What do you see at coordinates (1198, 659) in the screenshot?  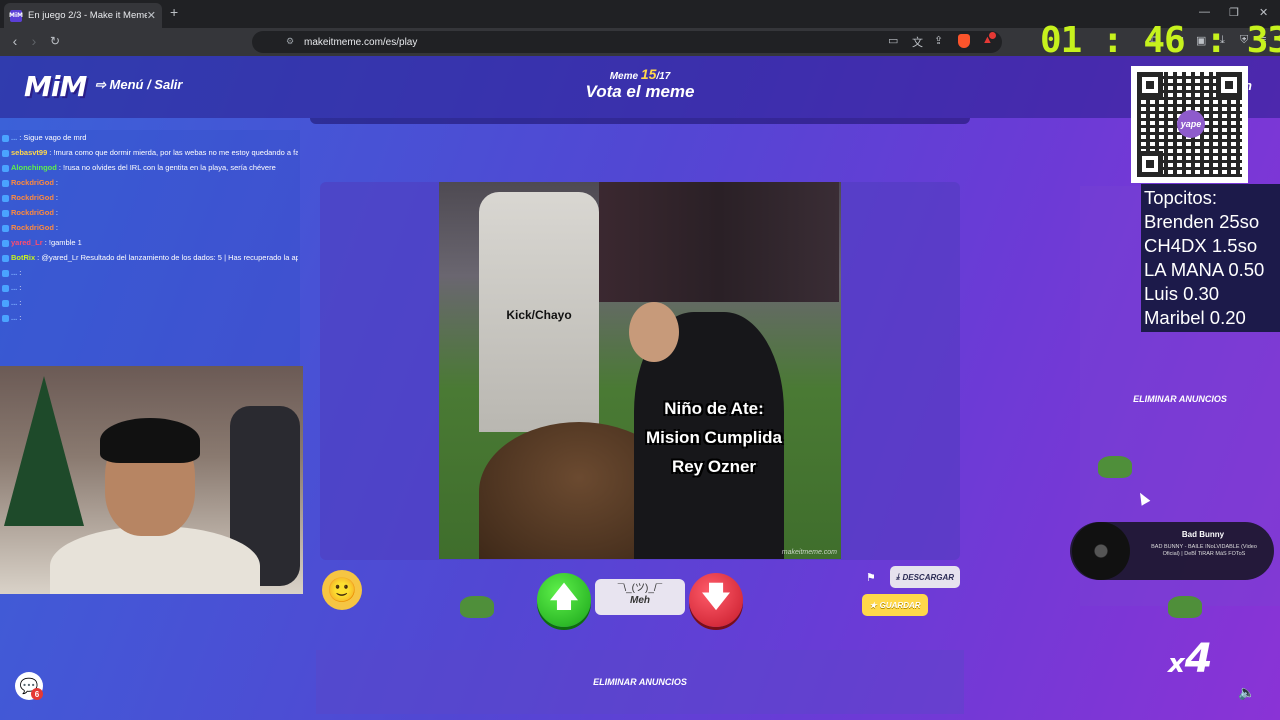 I see `multiplier-value: 4` at bounding box center [1198, 659].